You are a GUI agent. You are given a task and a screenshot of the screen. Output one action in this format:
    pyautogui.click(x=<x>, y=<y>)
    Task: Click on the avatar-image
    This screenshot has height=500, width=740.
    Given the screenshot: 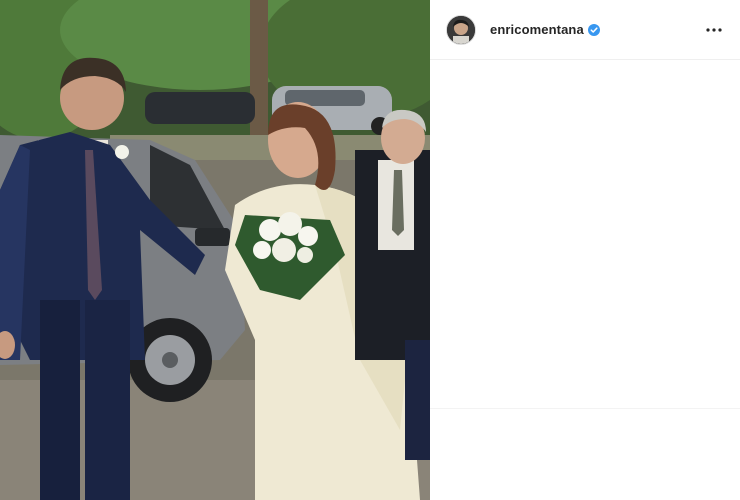 What is the action you would take?
    pyautogui.click(x=461, y=29)
    